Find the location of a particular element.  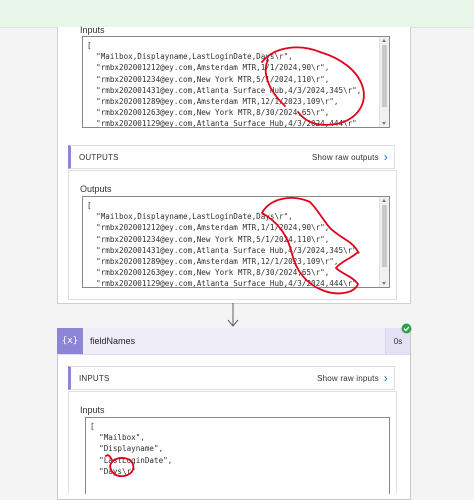

annotation-circle-days is located at coordinates (120, 466).